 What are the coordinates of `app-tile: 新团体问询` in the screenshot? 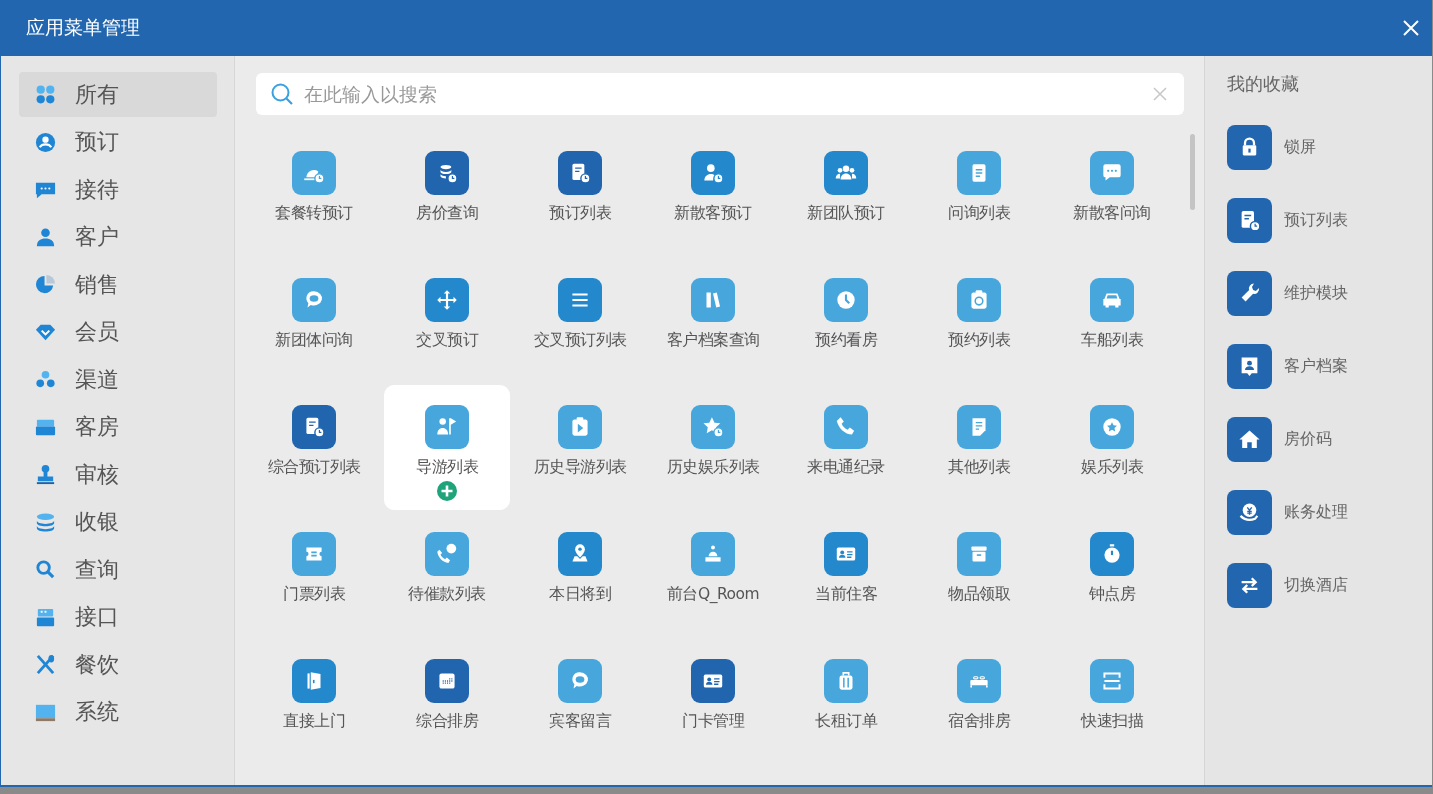 It's located at (314, 320).